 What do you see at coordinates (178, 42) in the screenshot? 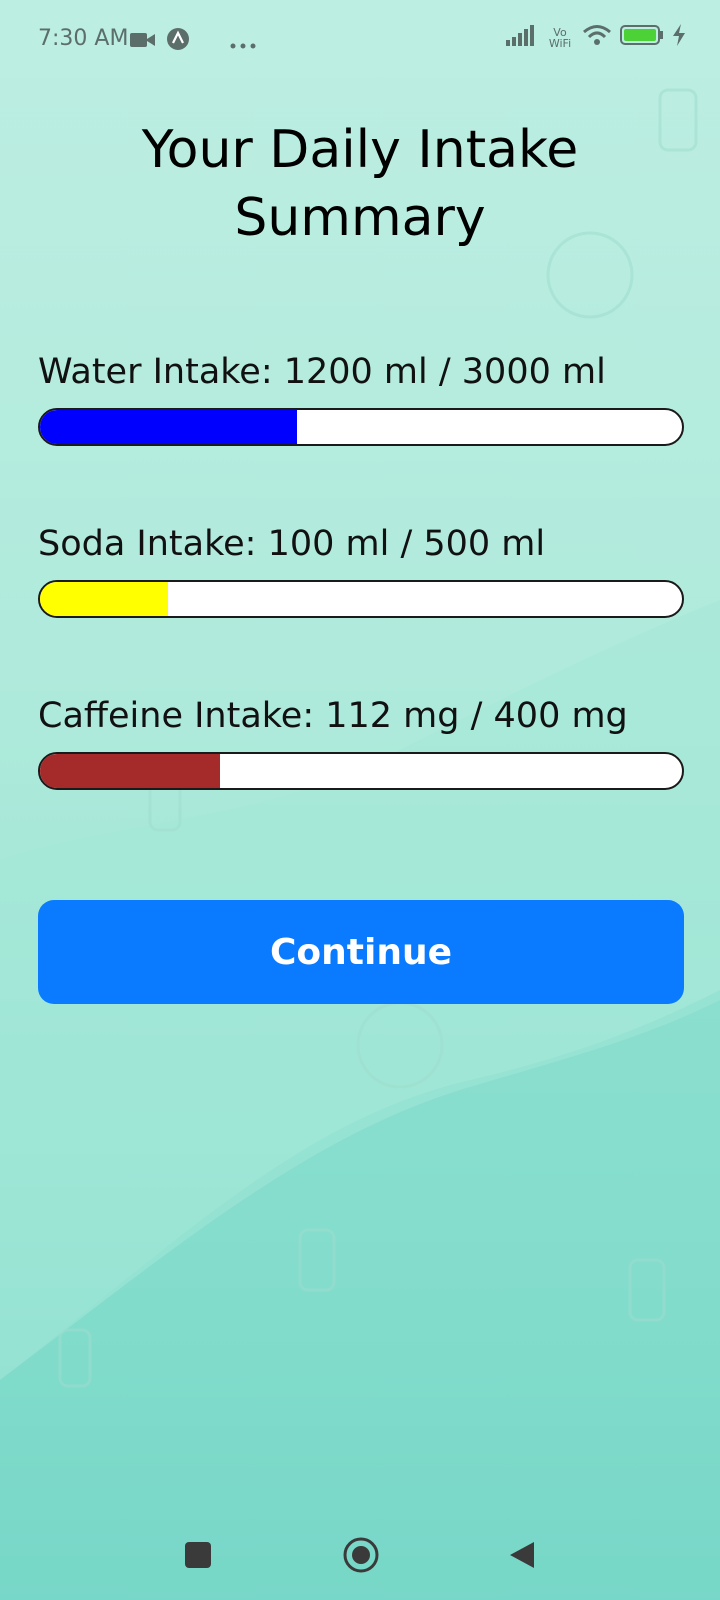
I see `app-notification-icon` at bounding box center [178, 42].